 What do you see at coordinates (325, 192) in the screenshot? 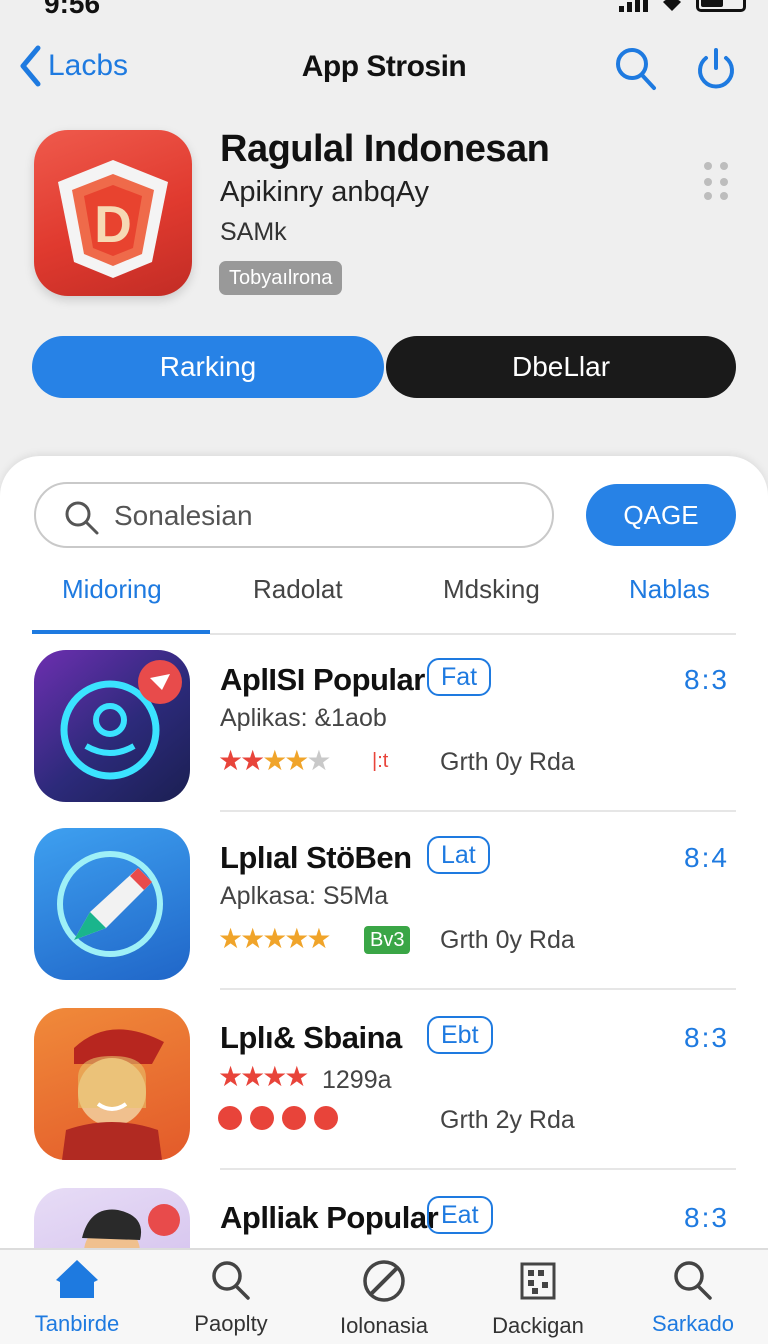
I see `app-subtitle: Apikinry anbqAy` at bounding box center [325, 192].